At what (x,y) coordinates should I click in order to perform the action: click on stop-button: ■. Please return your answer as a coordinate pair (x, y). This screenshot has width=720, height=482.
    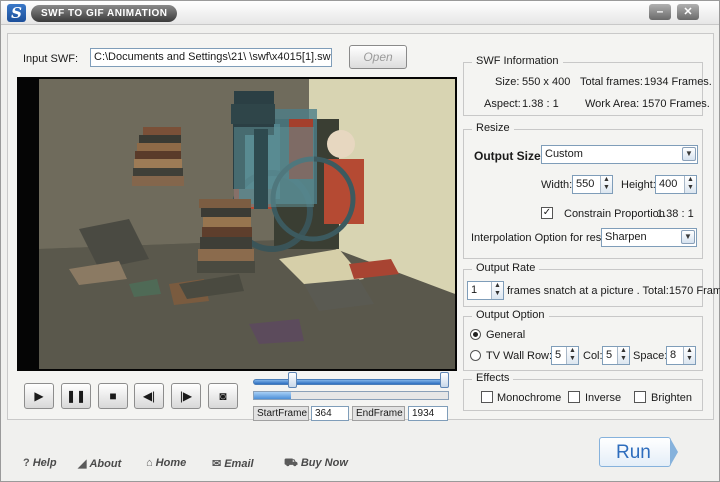
    Looking at the image, I should click on (113, 396).